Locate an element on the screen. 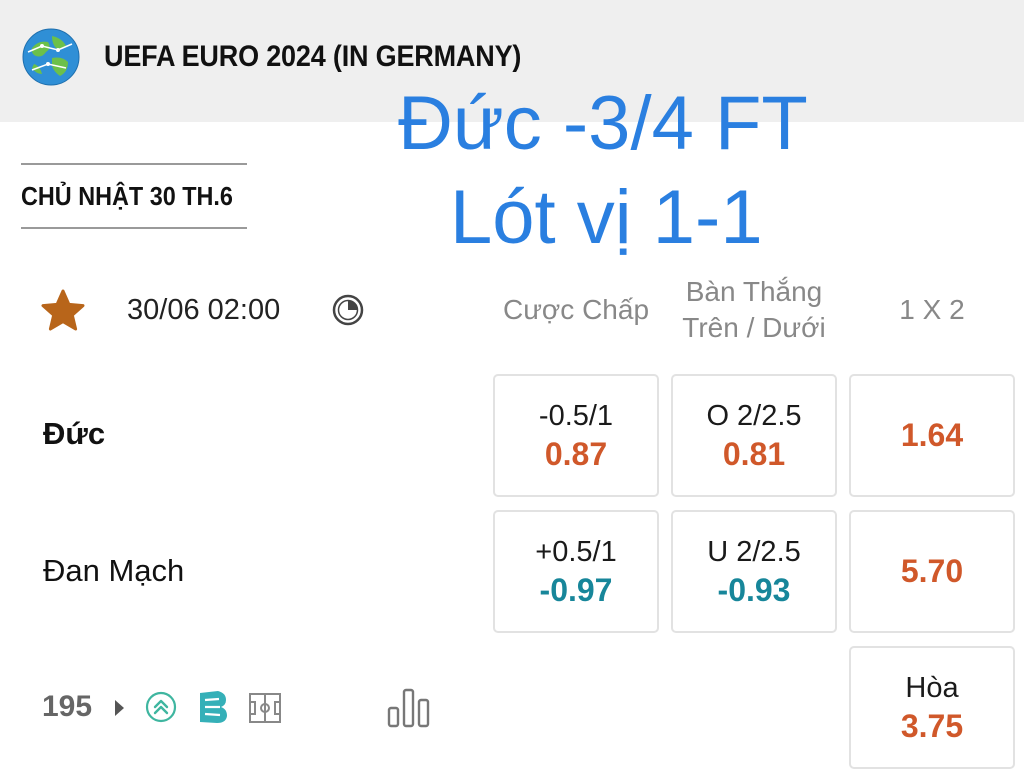 The image size is (1024, 774). draw-odds-button: Hòa 3.75 is located at coordinates (932, 707).